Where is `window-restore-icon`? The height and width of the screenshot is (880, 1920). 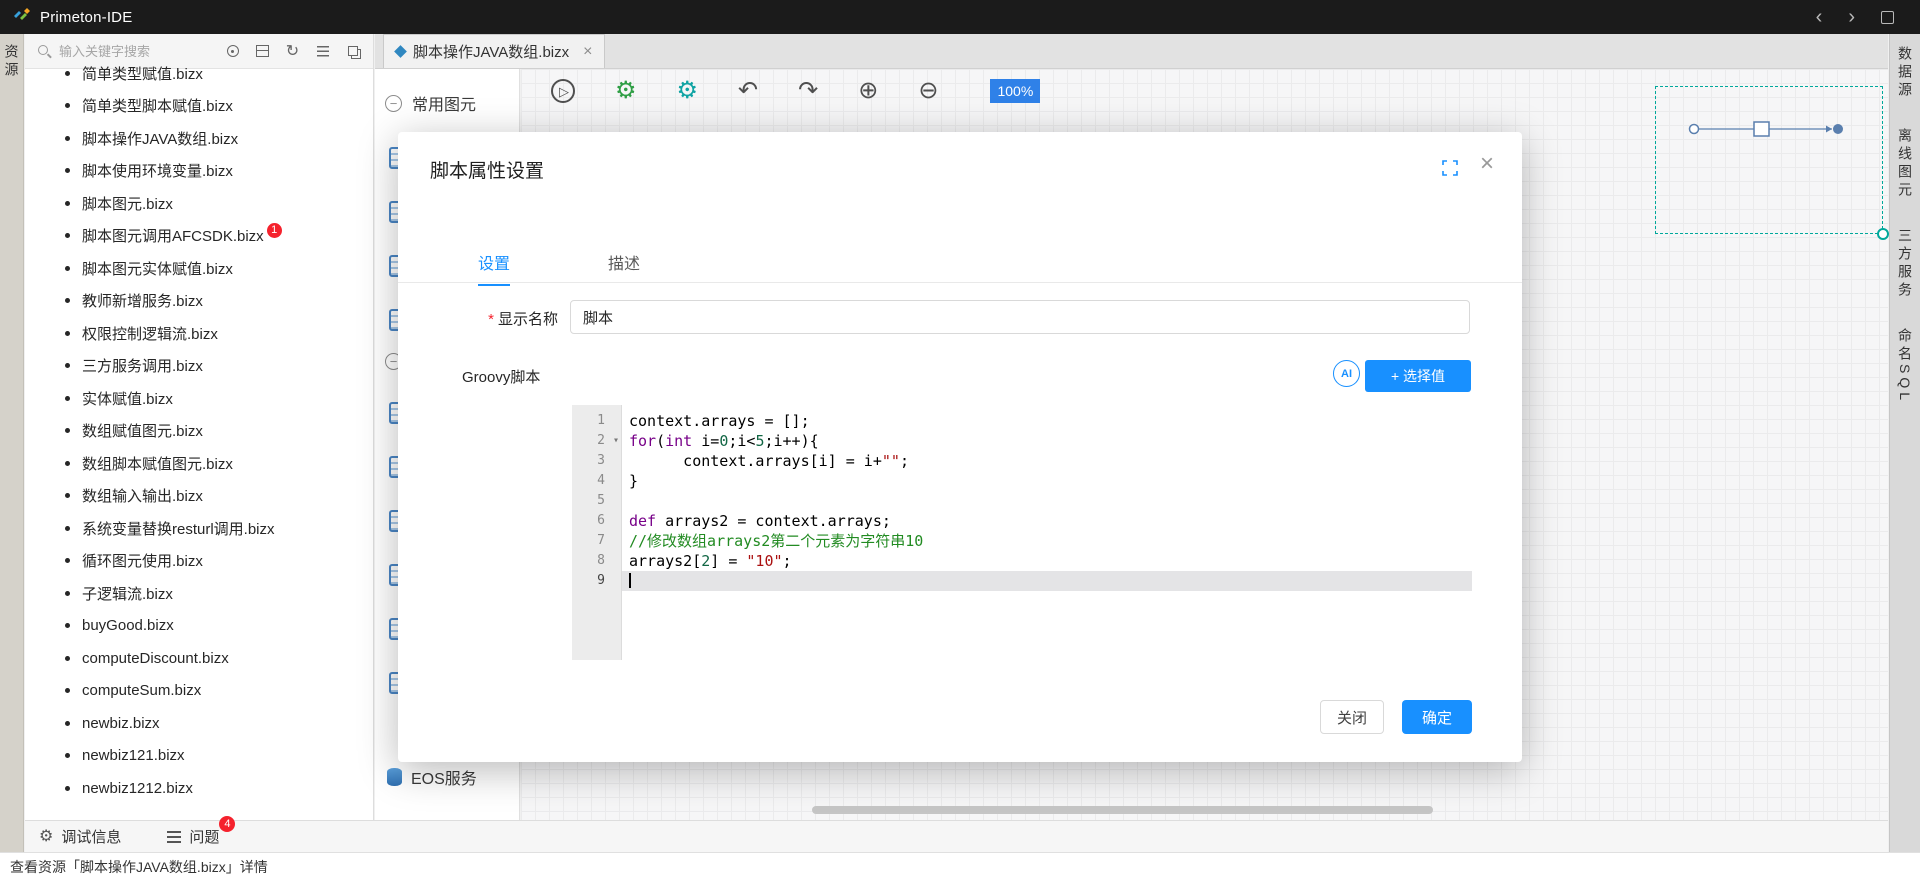 window-restore-icon is located at coordinates (1887, 17).